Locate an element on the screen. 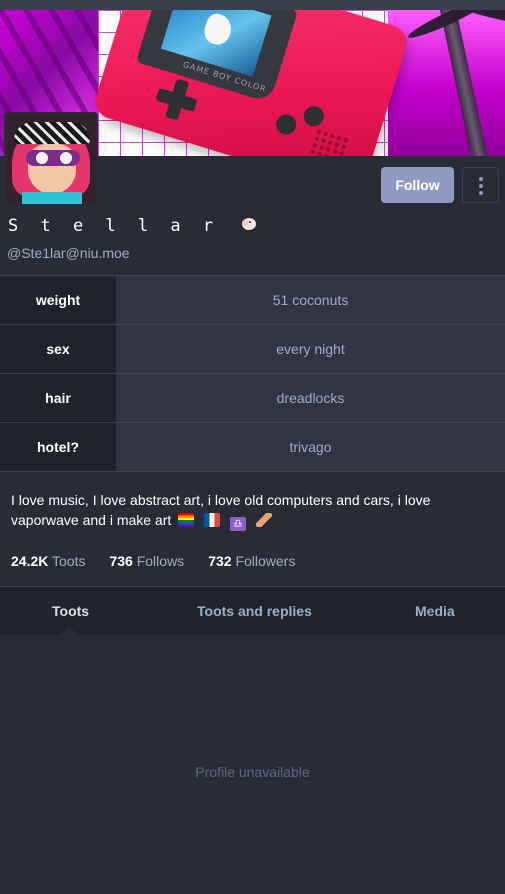 This screenshot has width=505, height=894. field-value: trivago is located at coordinates (310, 447).